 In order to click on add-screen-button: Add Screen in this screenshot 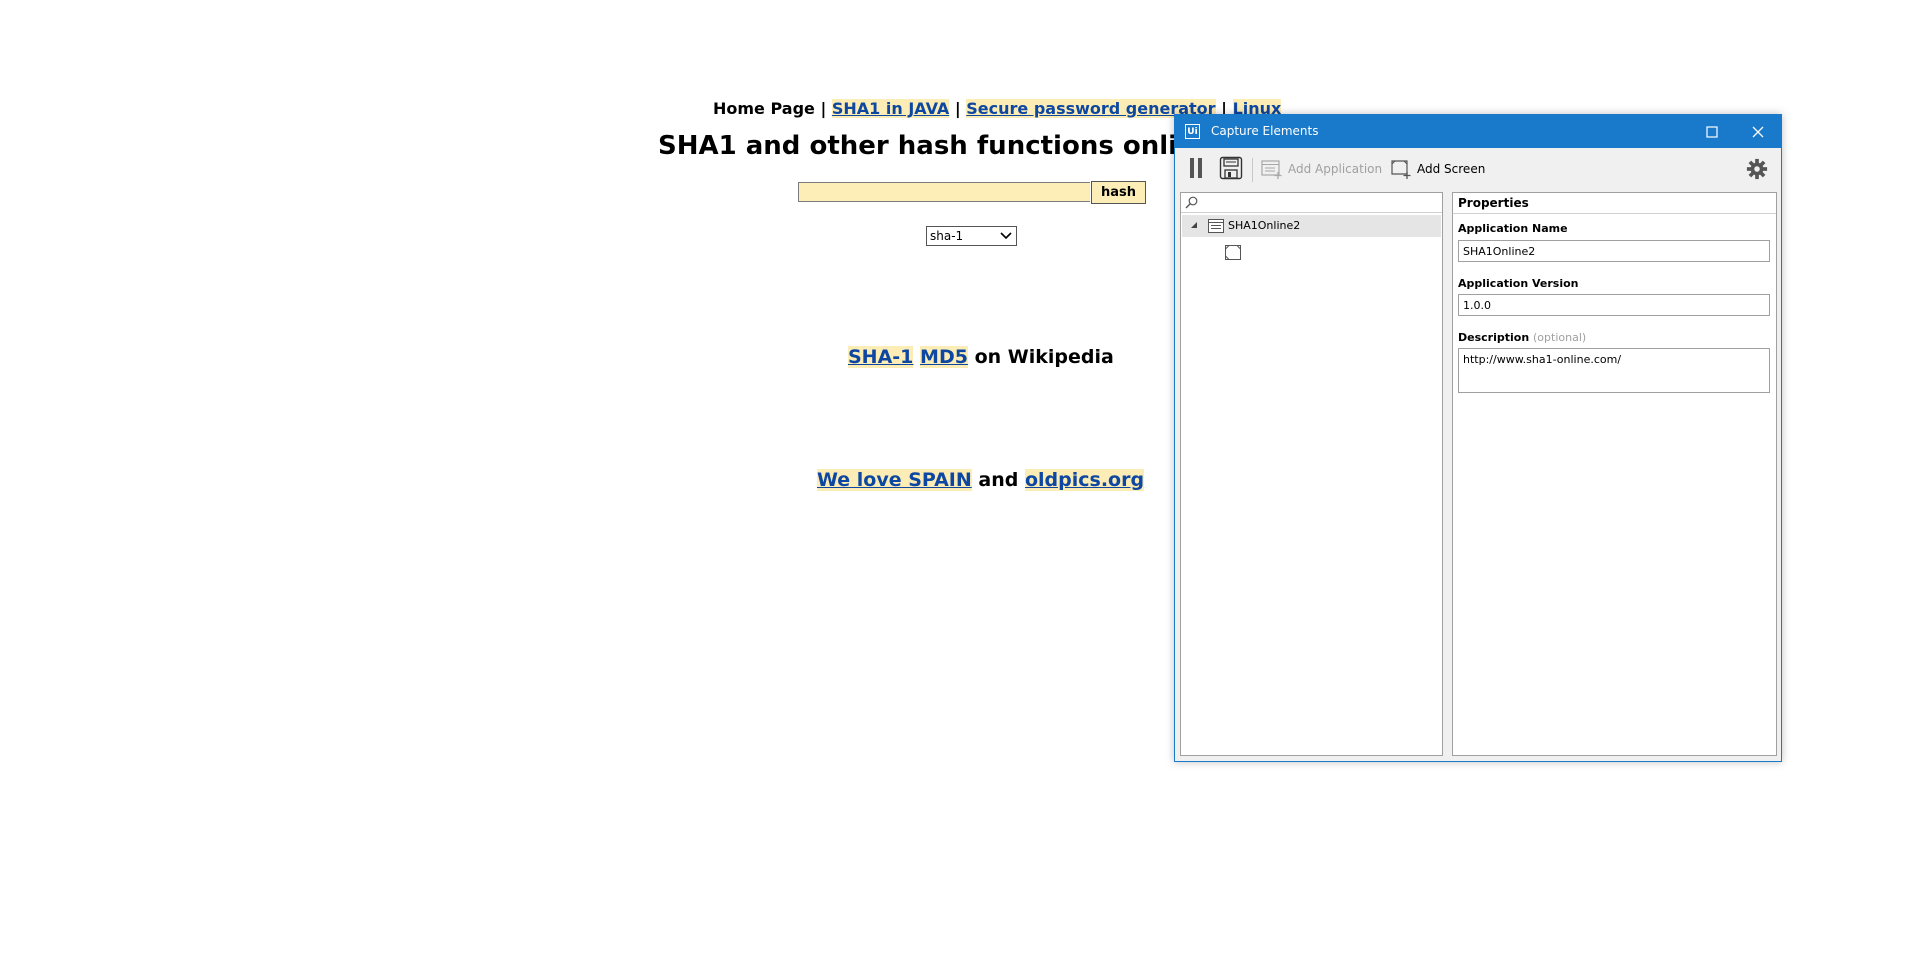, I will do `click(1437, 169)`.